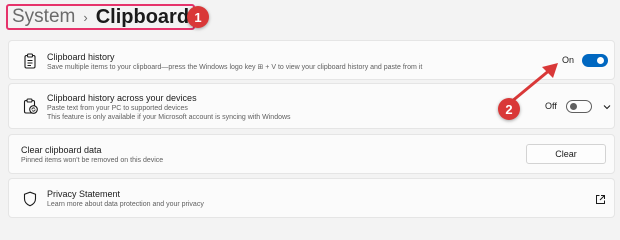 The image size is (620, 240). What do you see at coordinates (84, 194) in the screenshot?
I see `privacy-statement-title: Privacy Statement` at bounding box center [84, 194].